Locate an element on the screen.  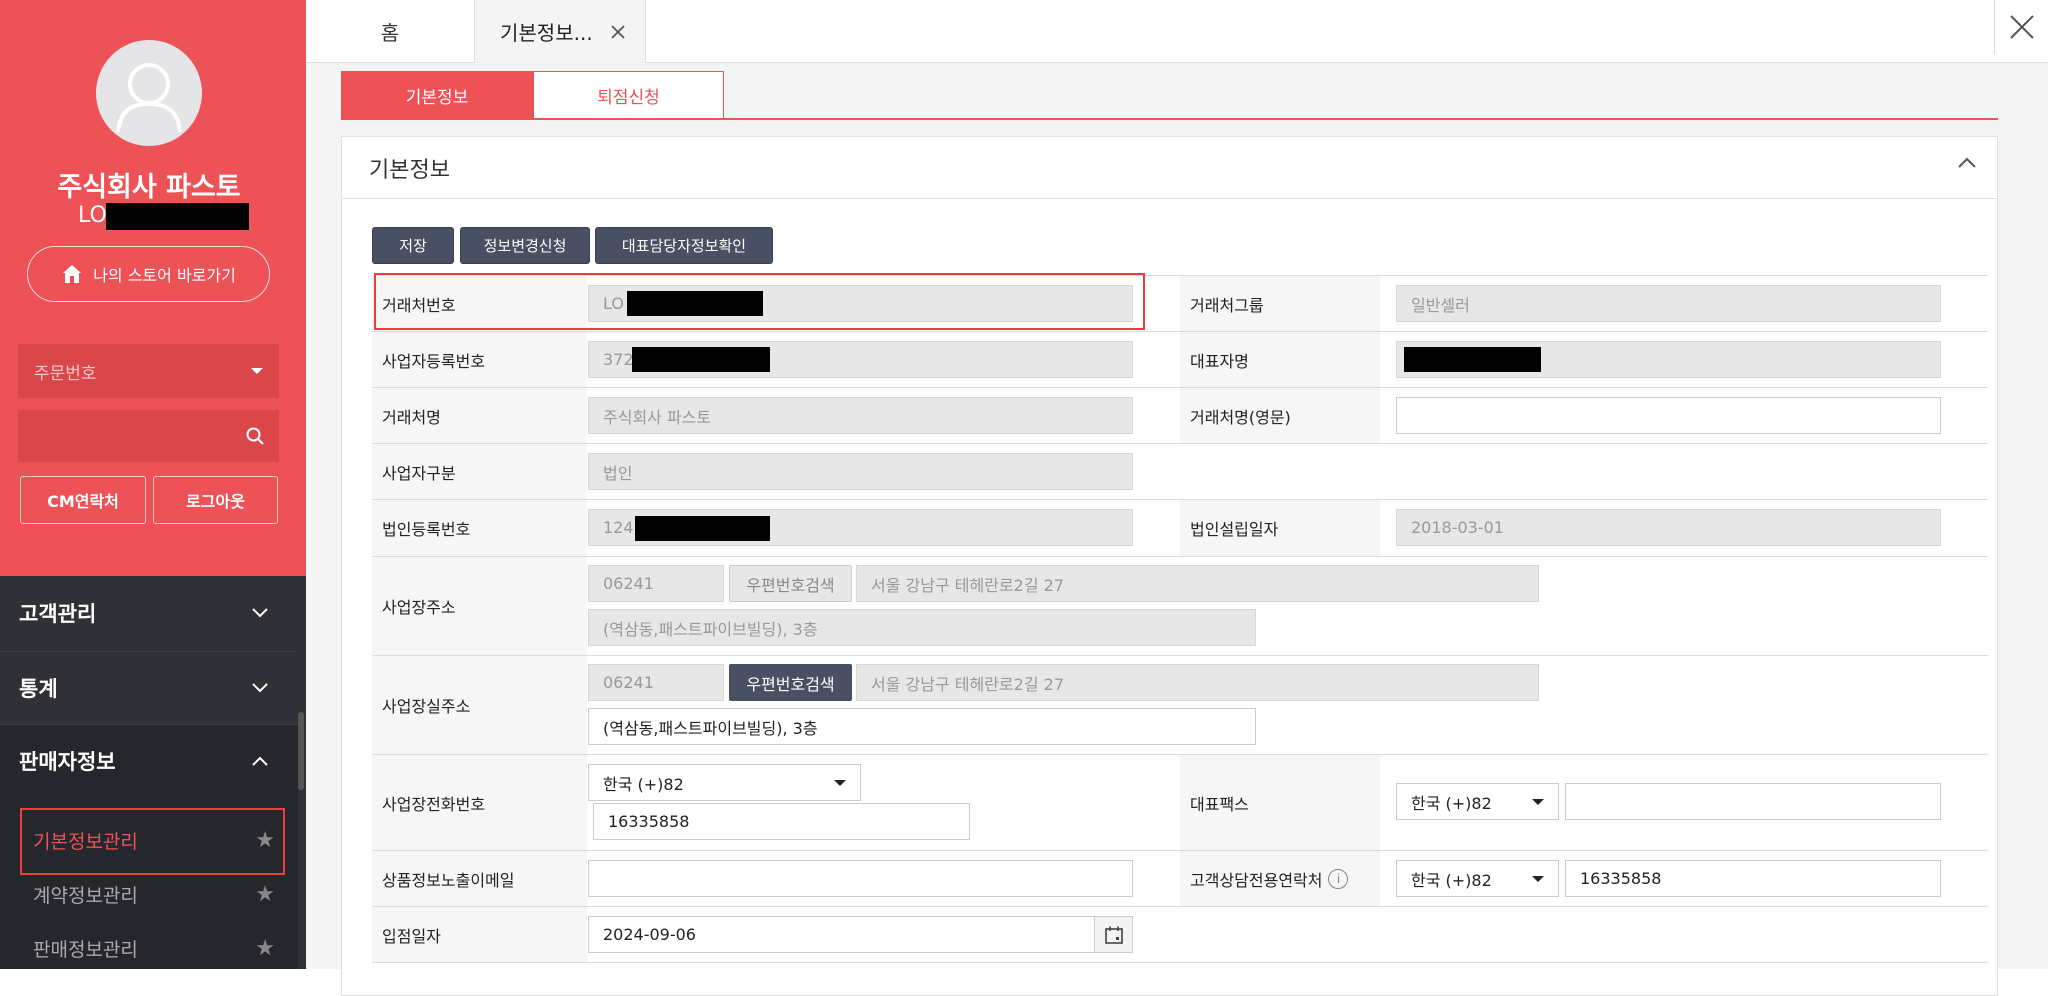
calendar-icon is located at coordinates (1113, 935).